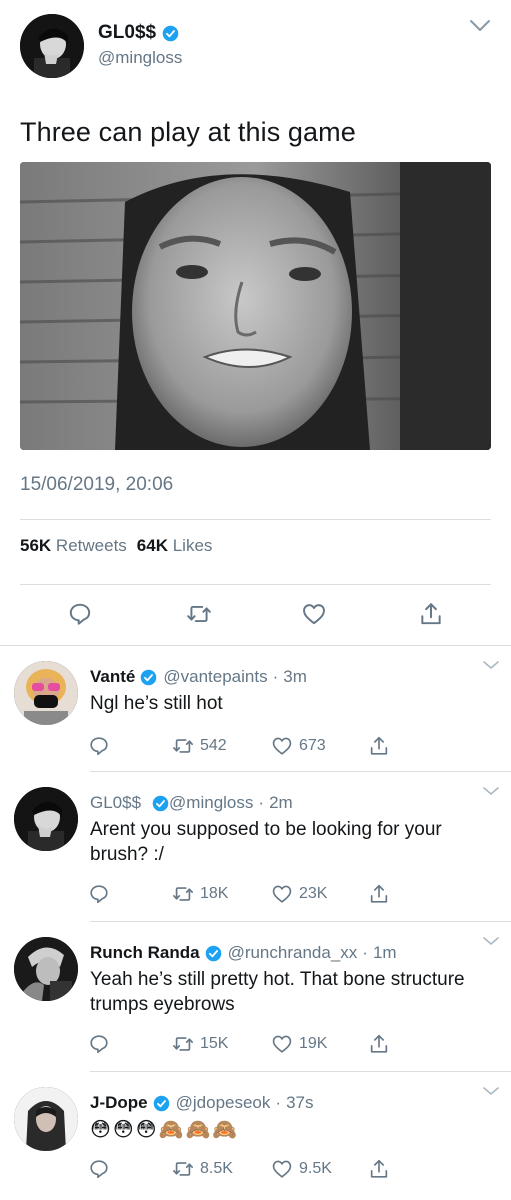 The width and height of the screenshot is (511, 1200). What do you see at coordinates (223, 1103) in the screenshot?
I see `reply-author-handle: @jdopeseok` at bounding box center [223, 1103].